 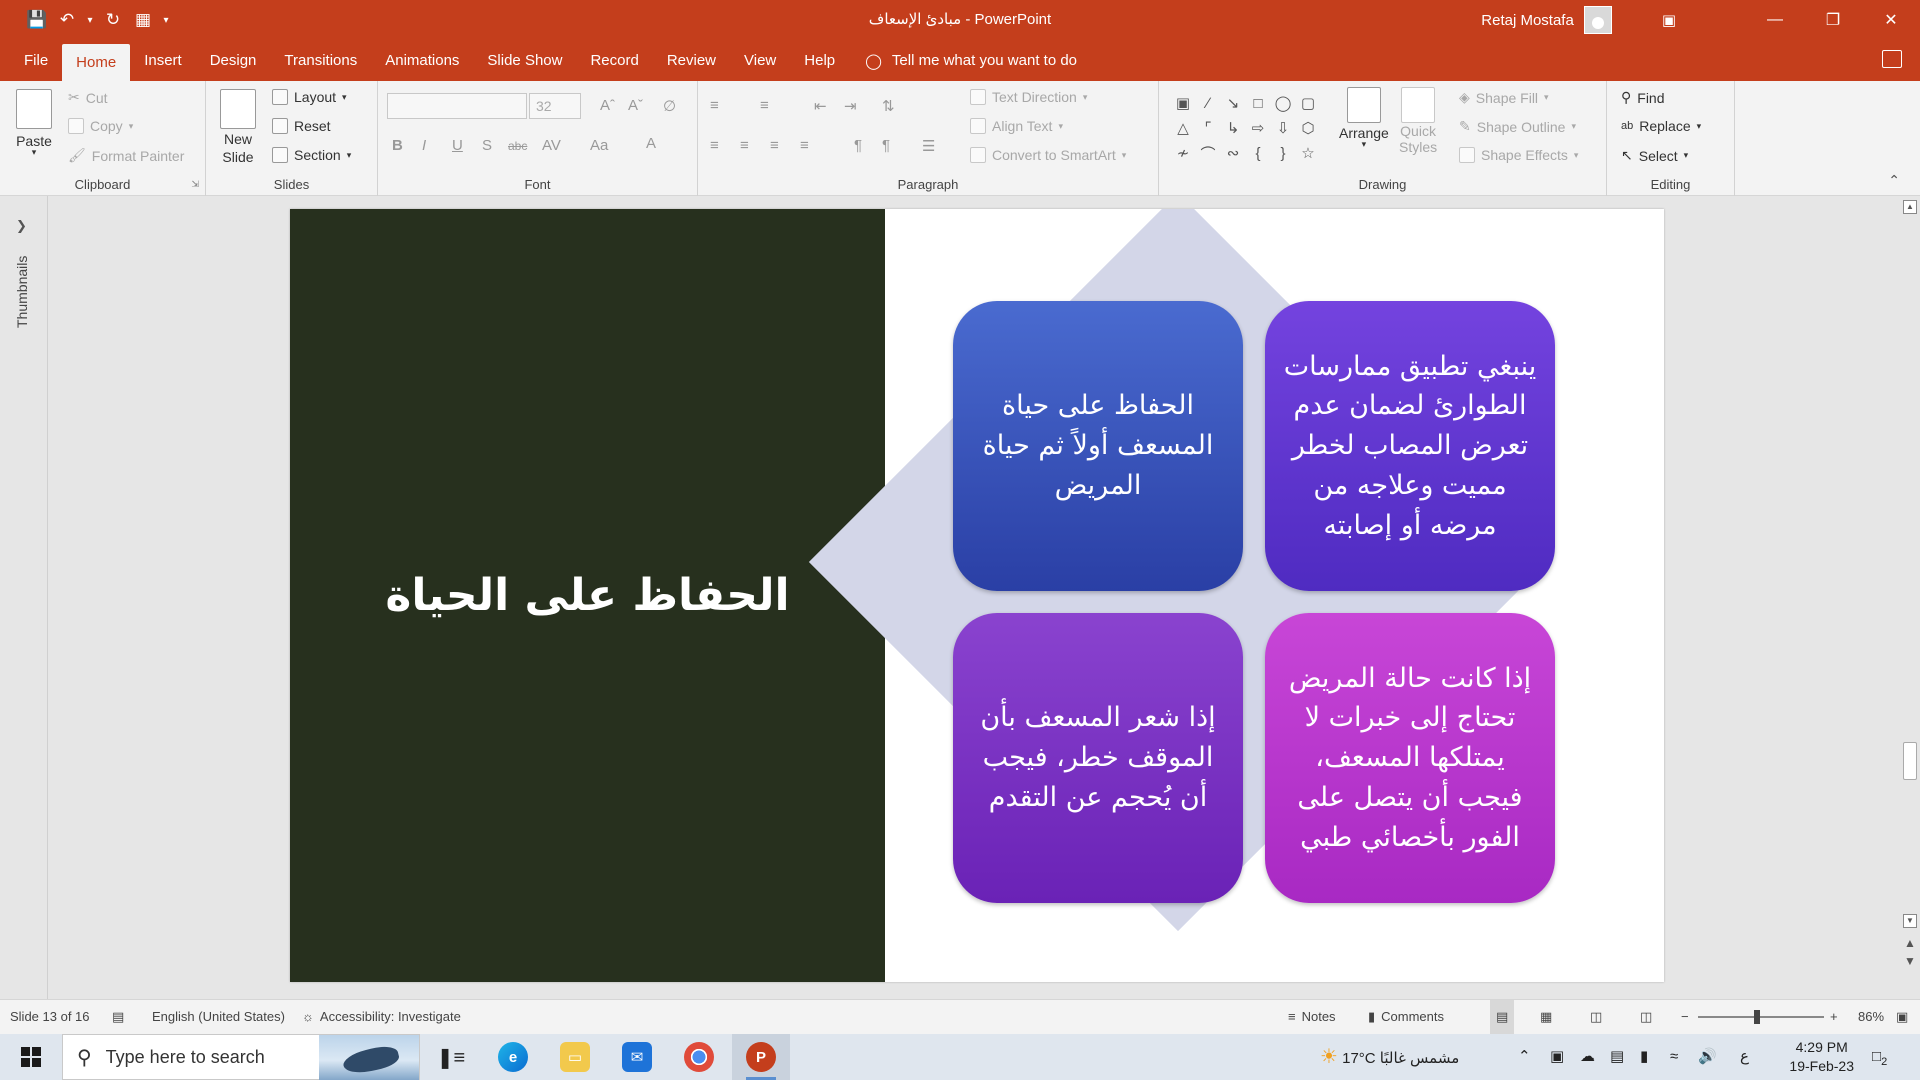 I want to click on font-size-select: 32, so click(x=555, y=106).